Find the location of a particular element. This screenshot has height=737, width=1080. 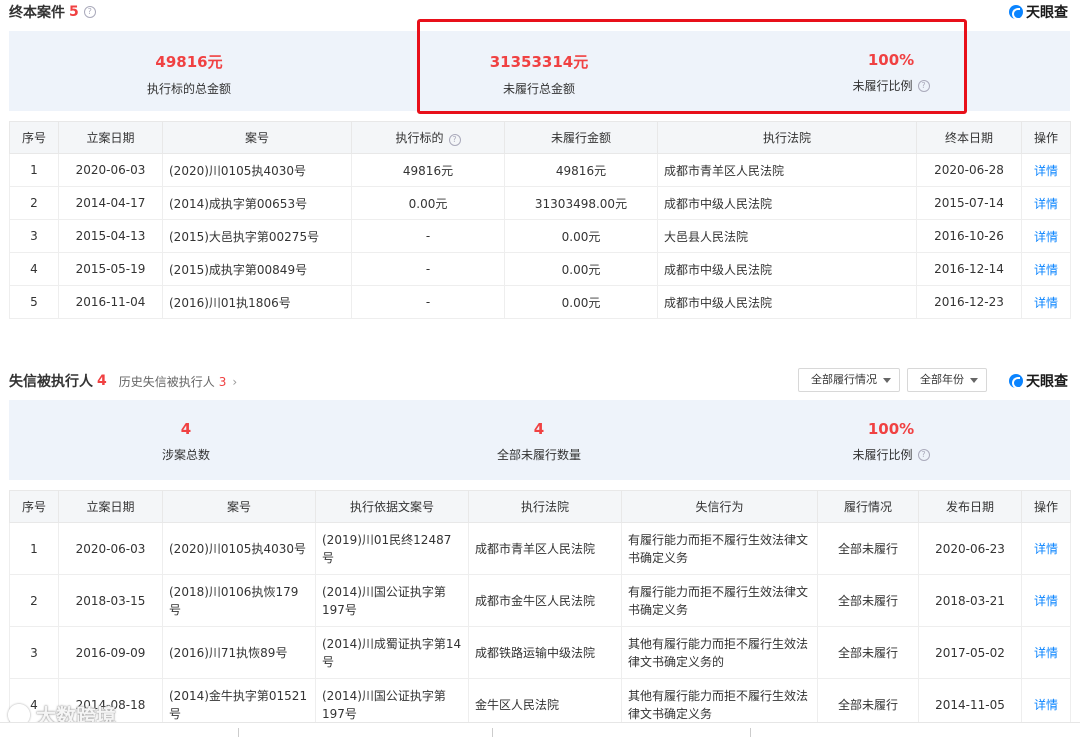

cell-pub: 2020-06-23 is located at coordinates (970, 548).